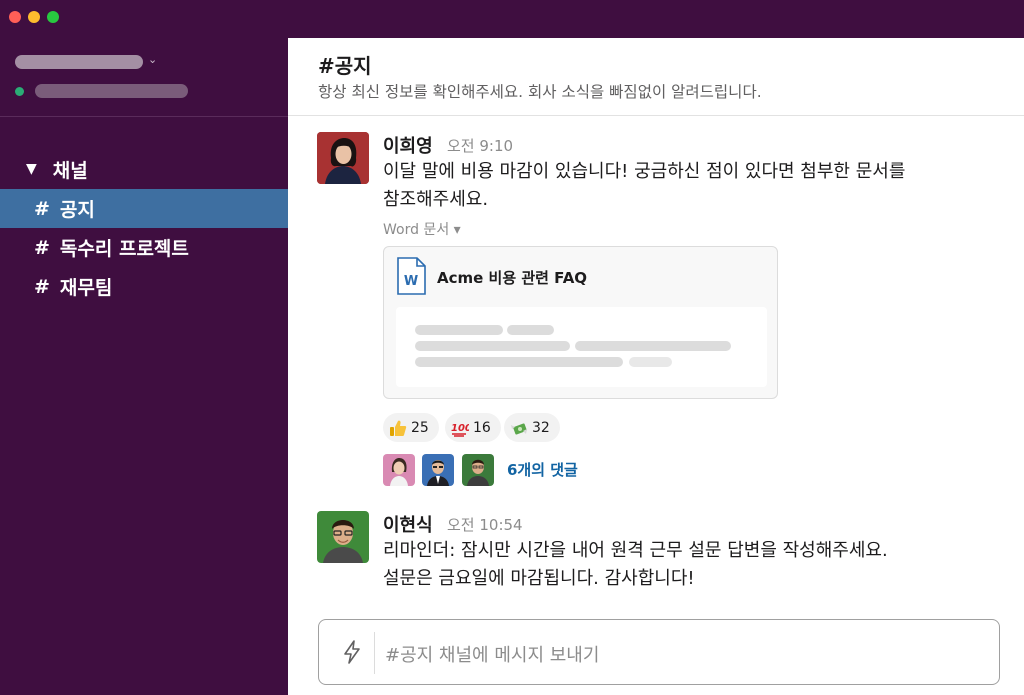  Describe the element at coordinates (374, 653) in the screenshot. I see `composer-separator` at that location.